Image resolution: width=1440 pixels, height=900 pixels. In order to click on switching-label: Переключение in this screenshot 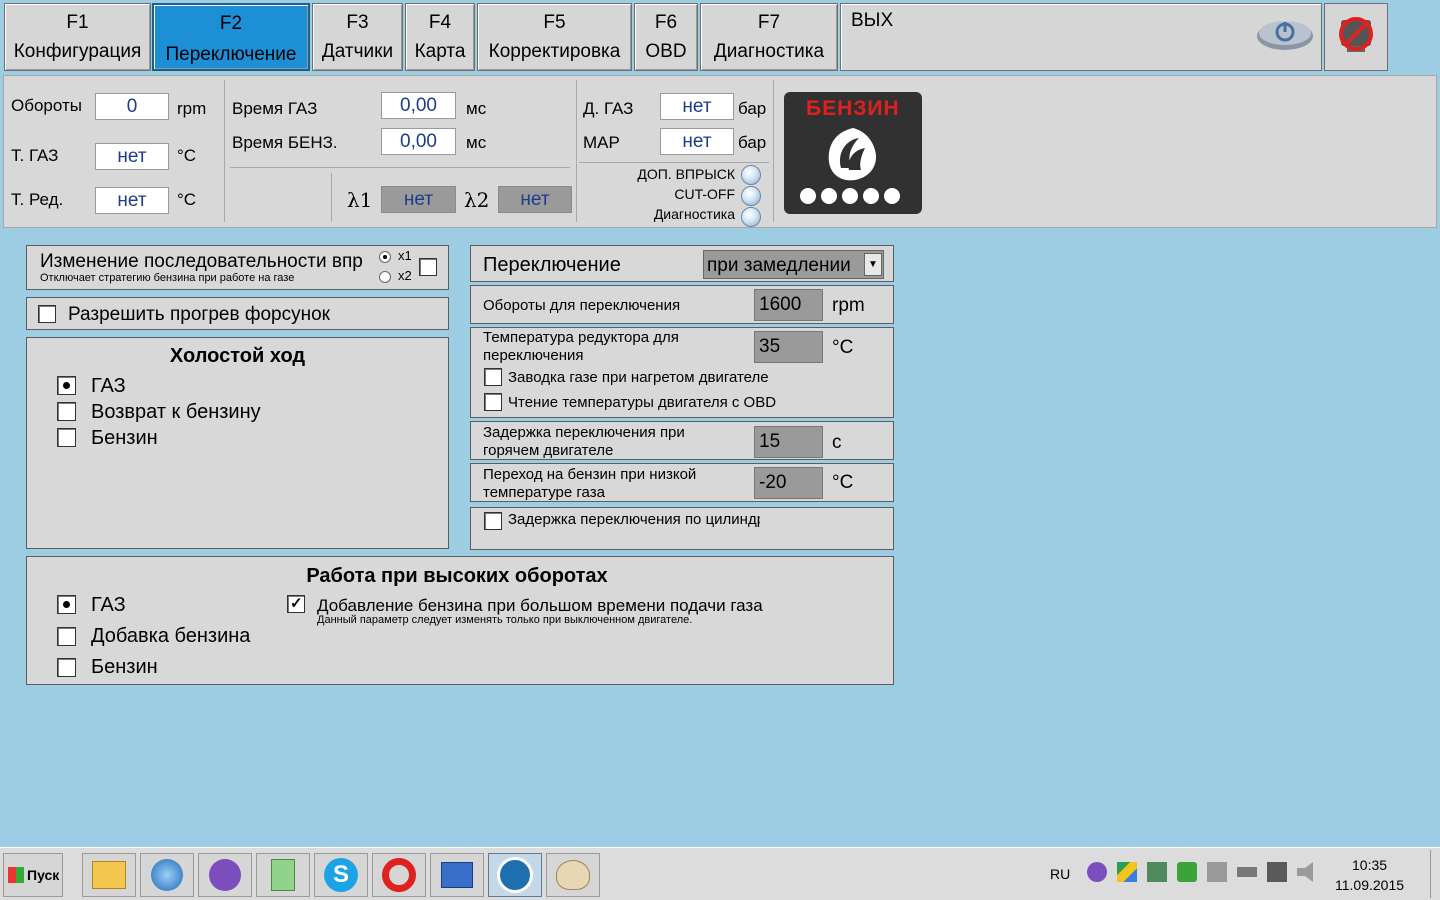, I will do `click(552, 265)`.